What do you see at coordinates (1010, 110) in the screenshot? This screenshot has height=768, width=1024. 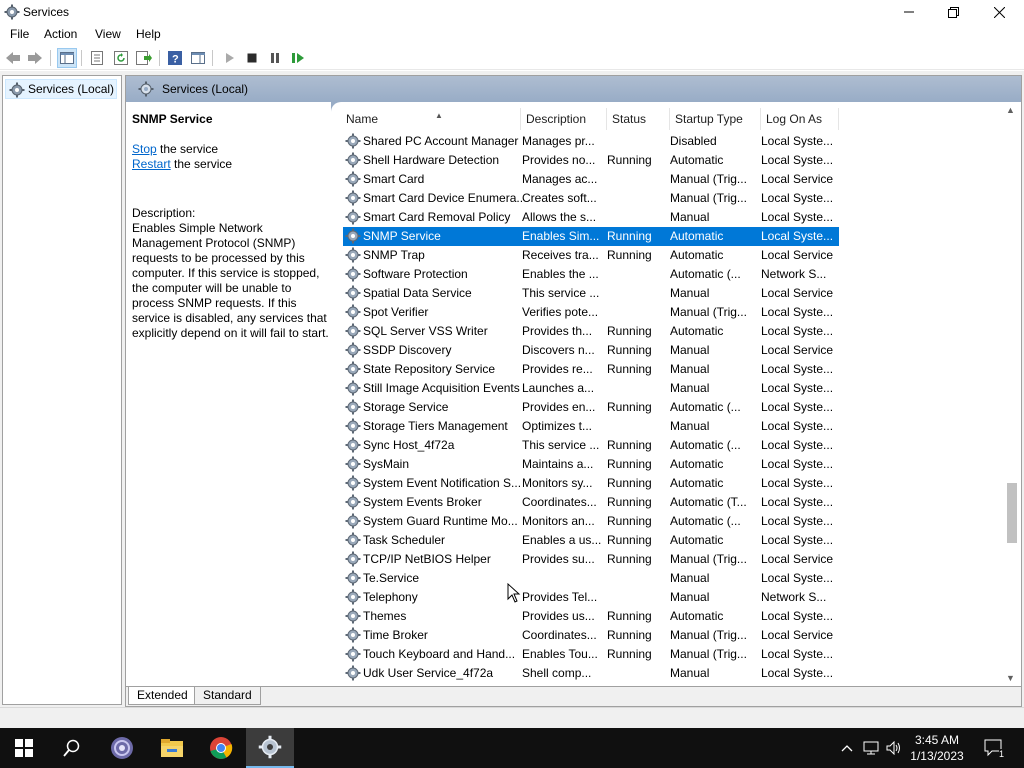 I see `scroll-up-icon: ▲` at bounding box center [1010, 110].